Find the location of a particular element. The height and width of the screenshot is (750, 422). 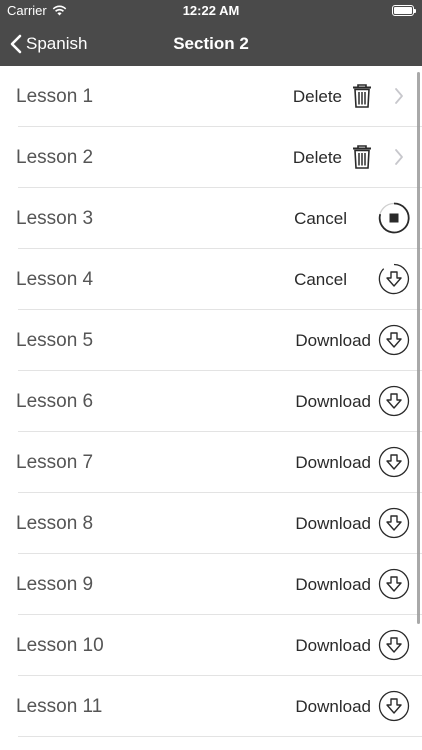

back-button: Spanish is located at coordinates (48, 44).